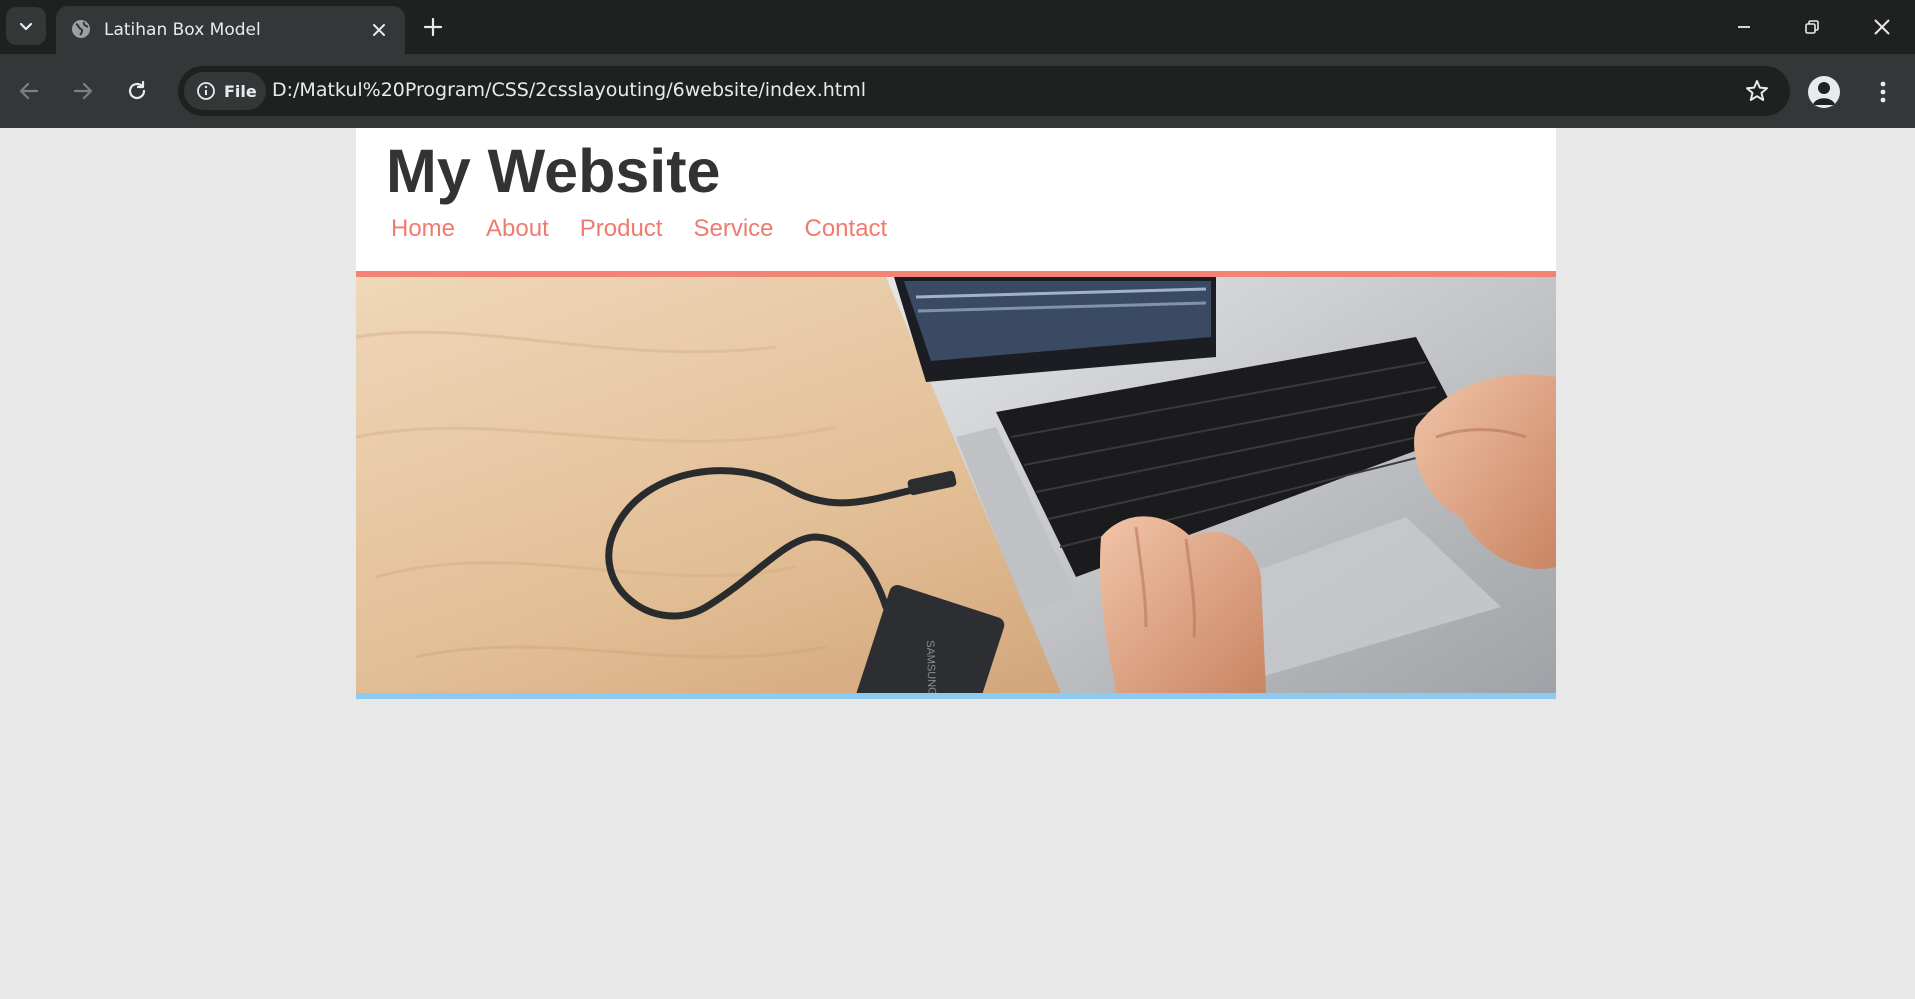 The height and width of the screenshot is (999, 1915). I want to click on restore-button, so click(1812, 27).